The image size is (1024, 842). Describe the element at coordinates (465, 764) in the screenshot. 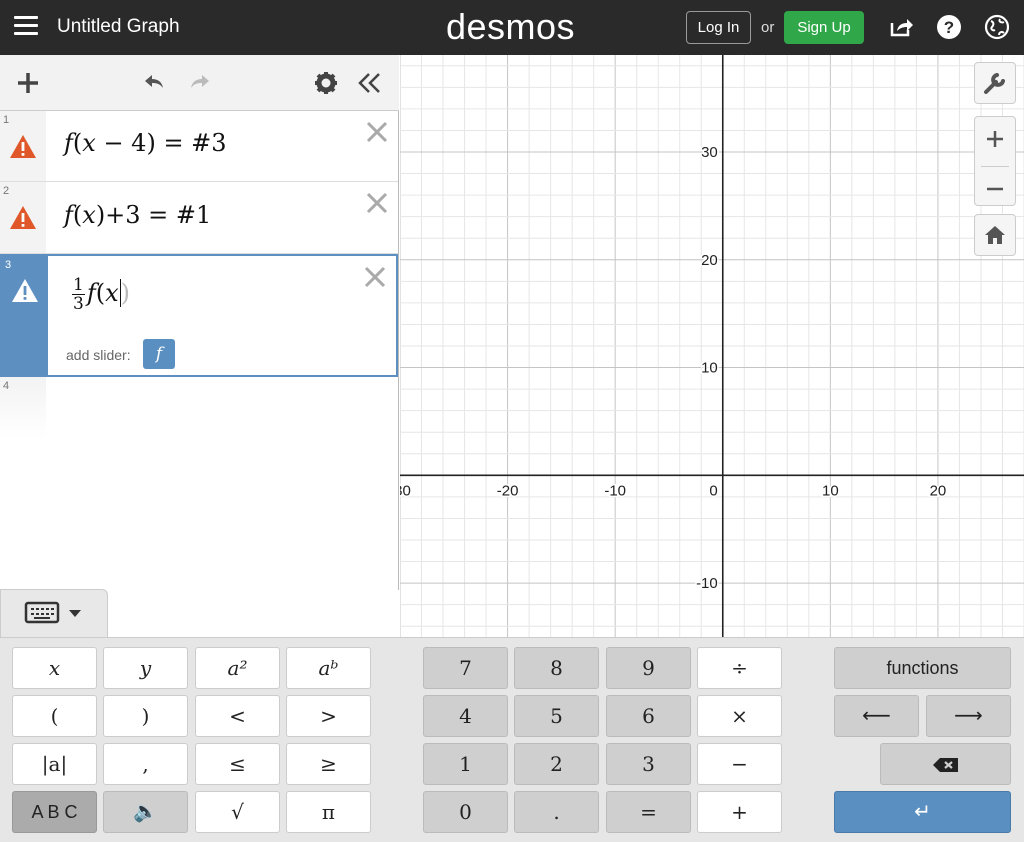

I see `one-key: 1` at that location.